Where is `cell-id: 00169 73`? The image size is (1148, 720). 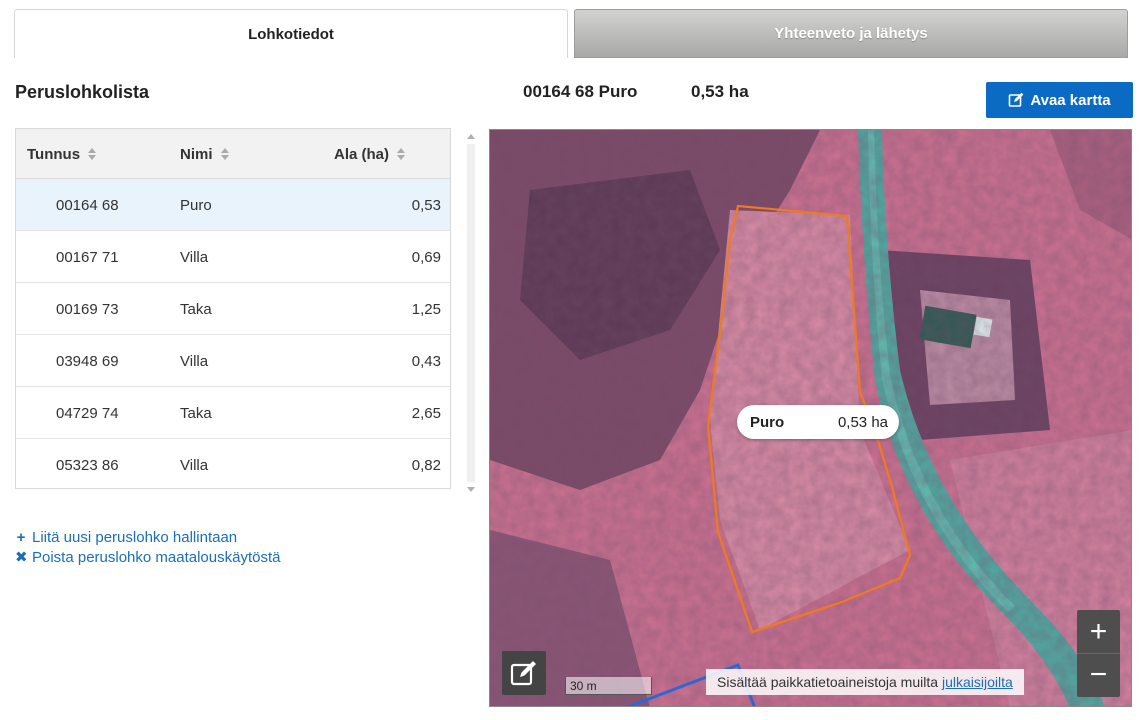 cell-id: 00169 73 is located at coordinates (87, 309).